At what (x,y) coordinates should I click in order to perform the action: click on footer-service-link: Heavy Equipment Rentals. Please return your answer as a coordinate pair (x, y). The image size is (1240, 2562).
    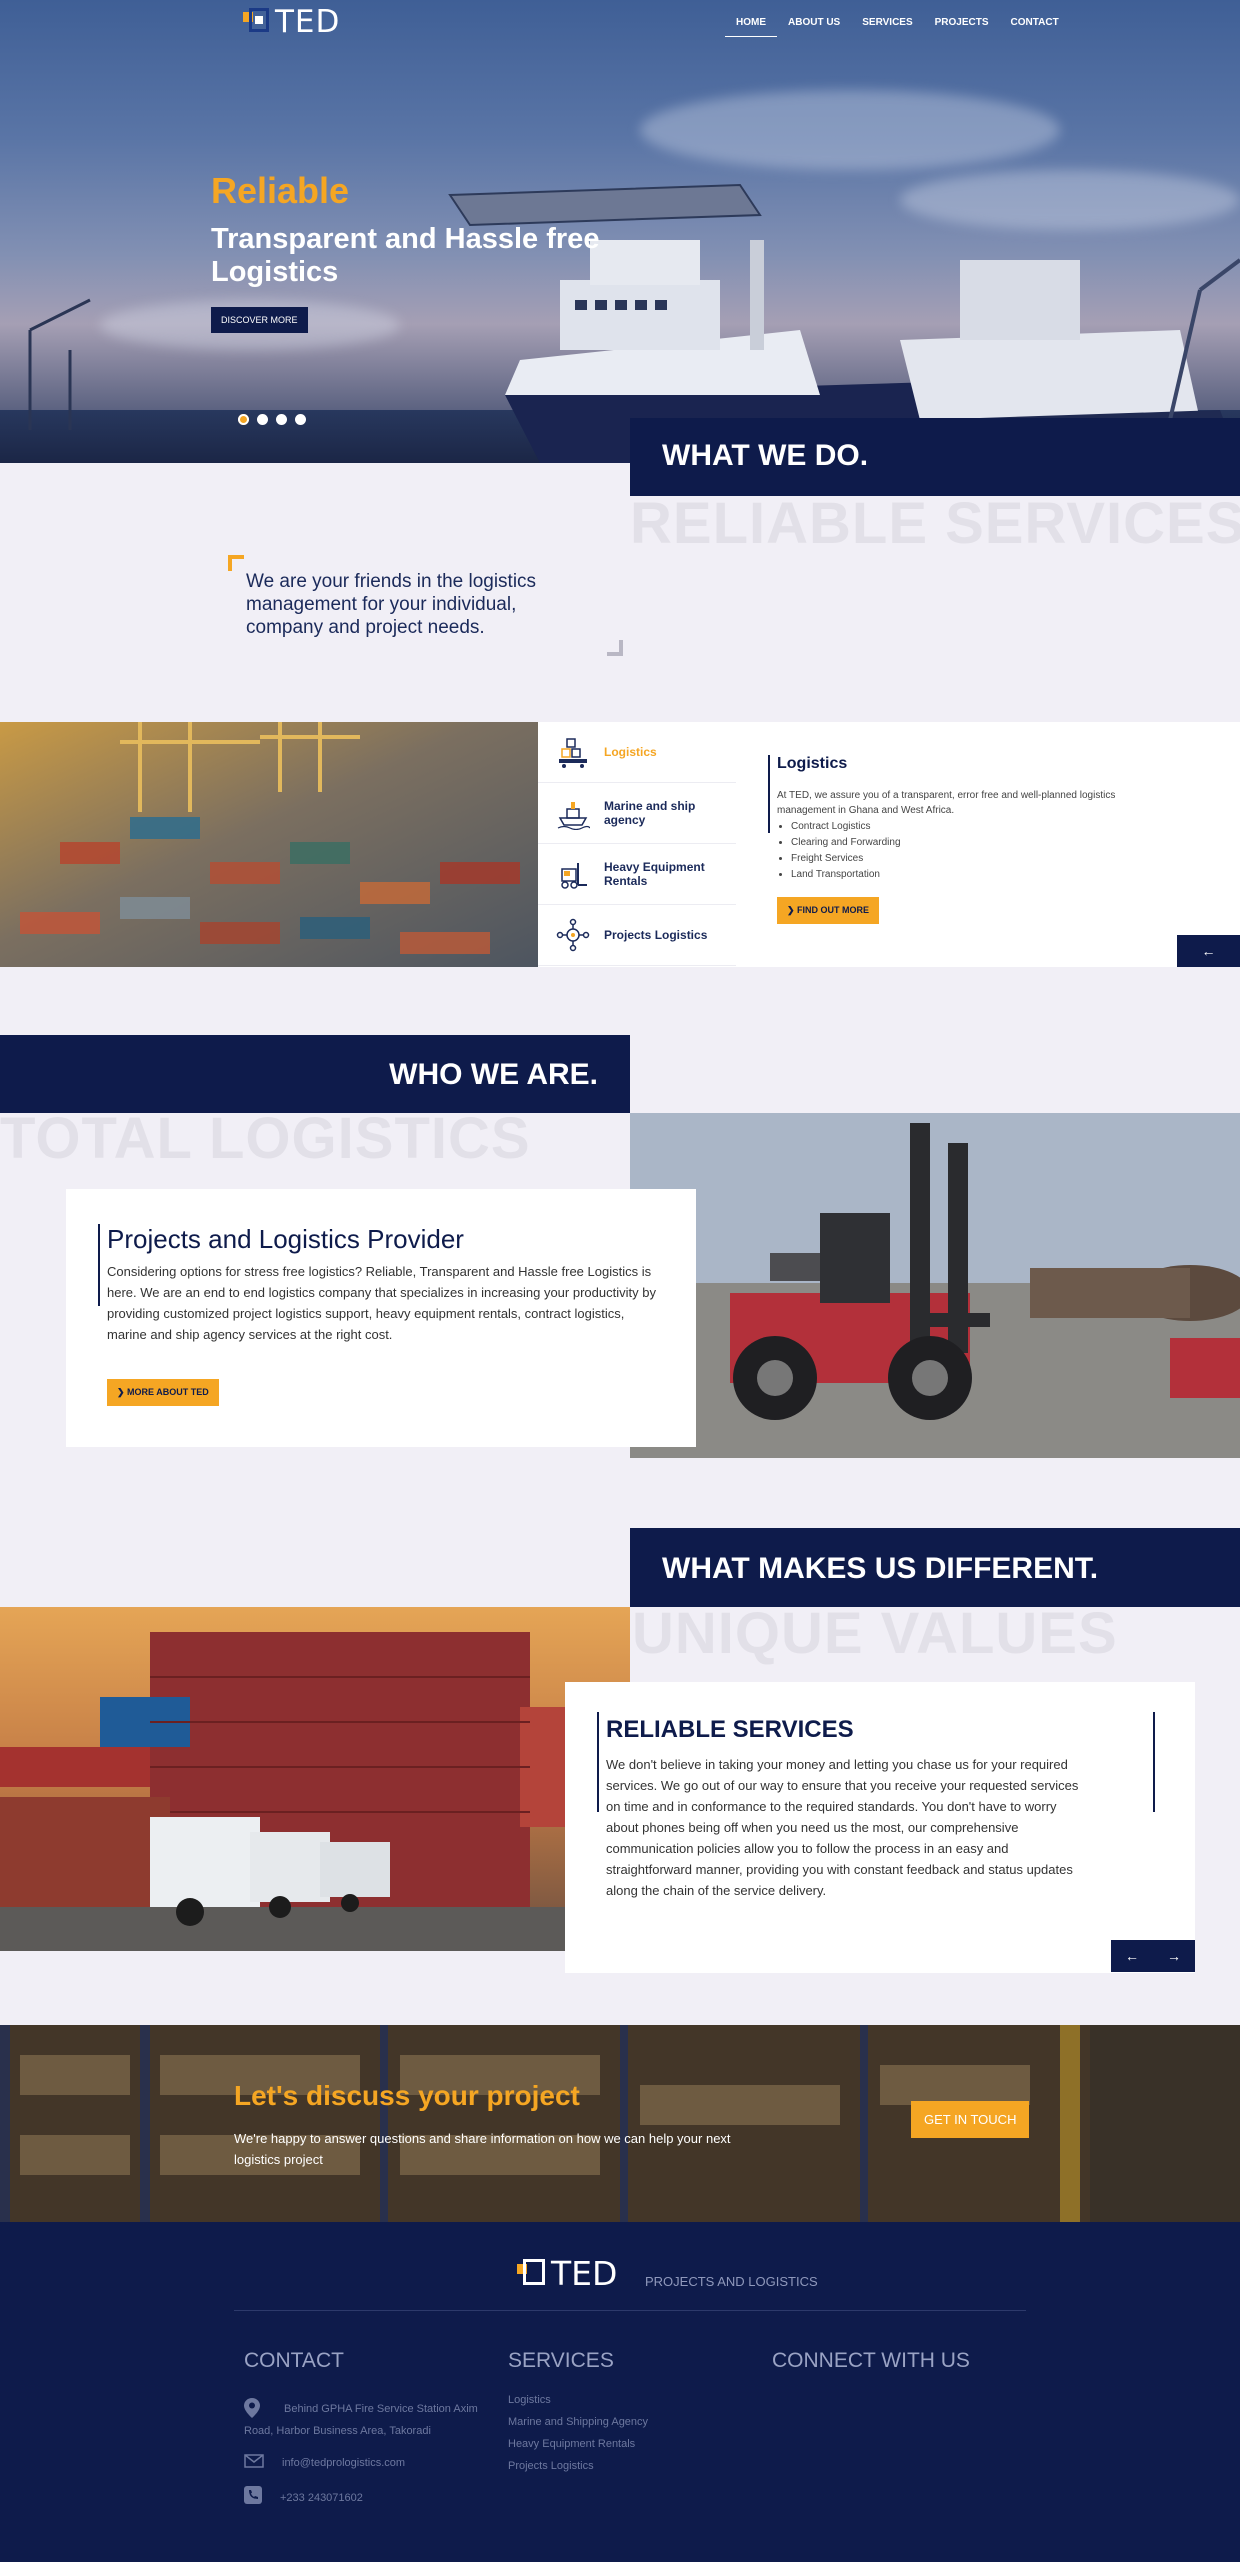
    Looking at the image, I should click on (578, 2444).